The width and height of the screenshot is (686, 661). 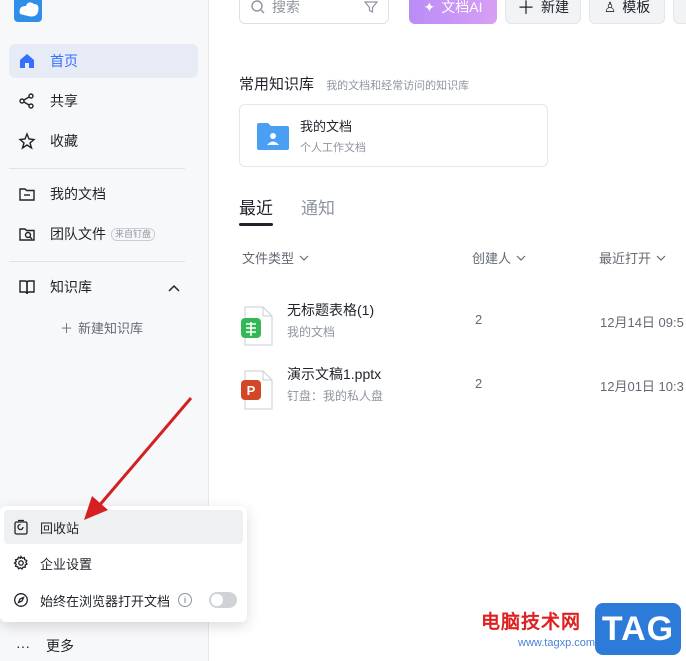 What do you see at coordinates (28, 11) in the screenshot?
I see `app-logo-icon` at bounding box center [28, 11].